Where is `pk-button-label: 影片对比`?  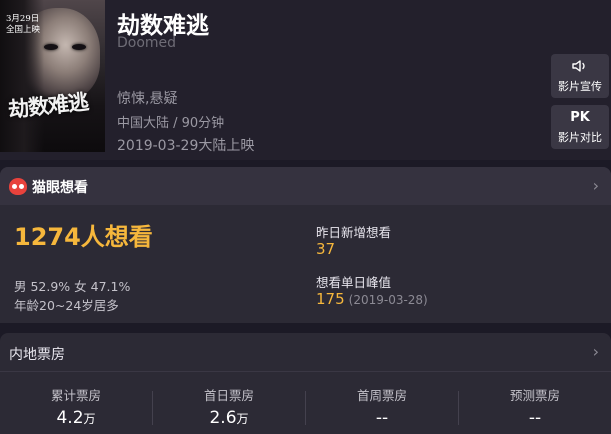 pk-button-label: 影片对比 is located at coordinates (580, 137).